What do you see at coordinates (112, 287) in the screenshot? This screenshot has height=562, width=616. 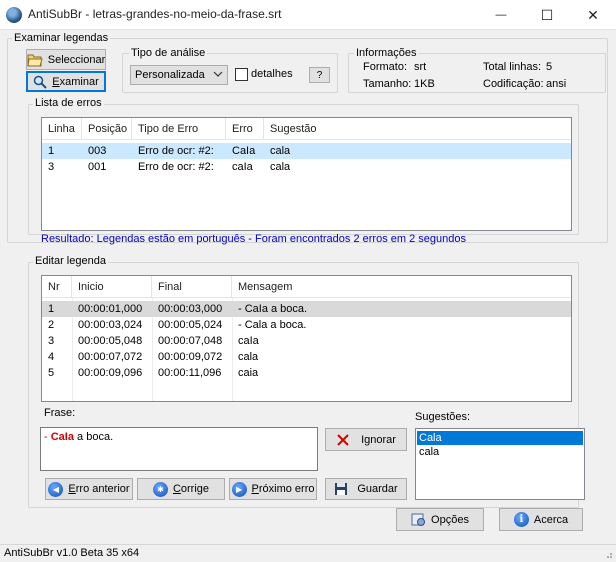 I see `col-start: Inicio` at bounding box center [112, 287].